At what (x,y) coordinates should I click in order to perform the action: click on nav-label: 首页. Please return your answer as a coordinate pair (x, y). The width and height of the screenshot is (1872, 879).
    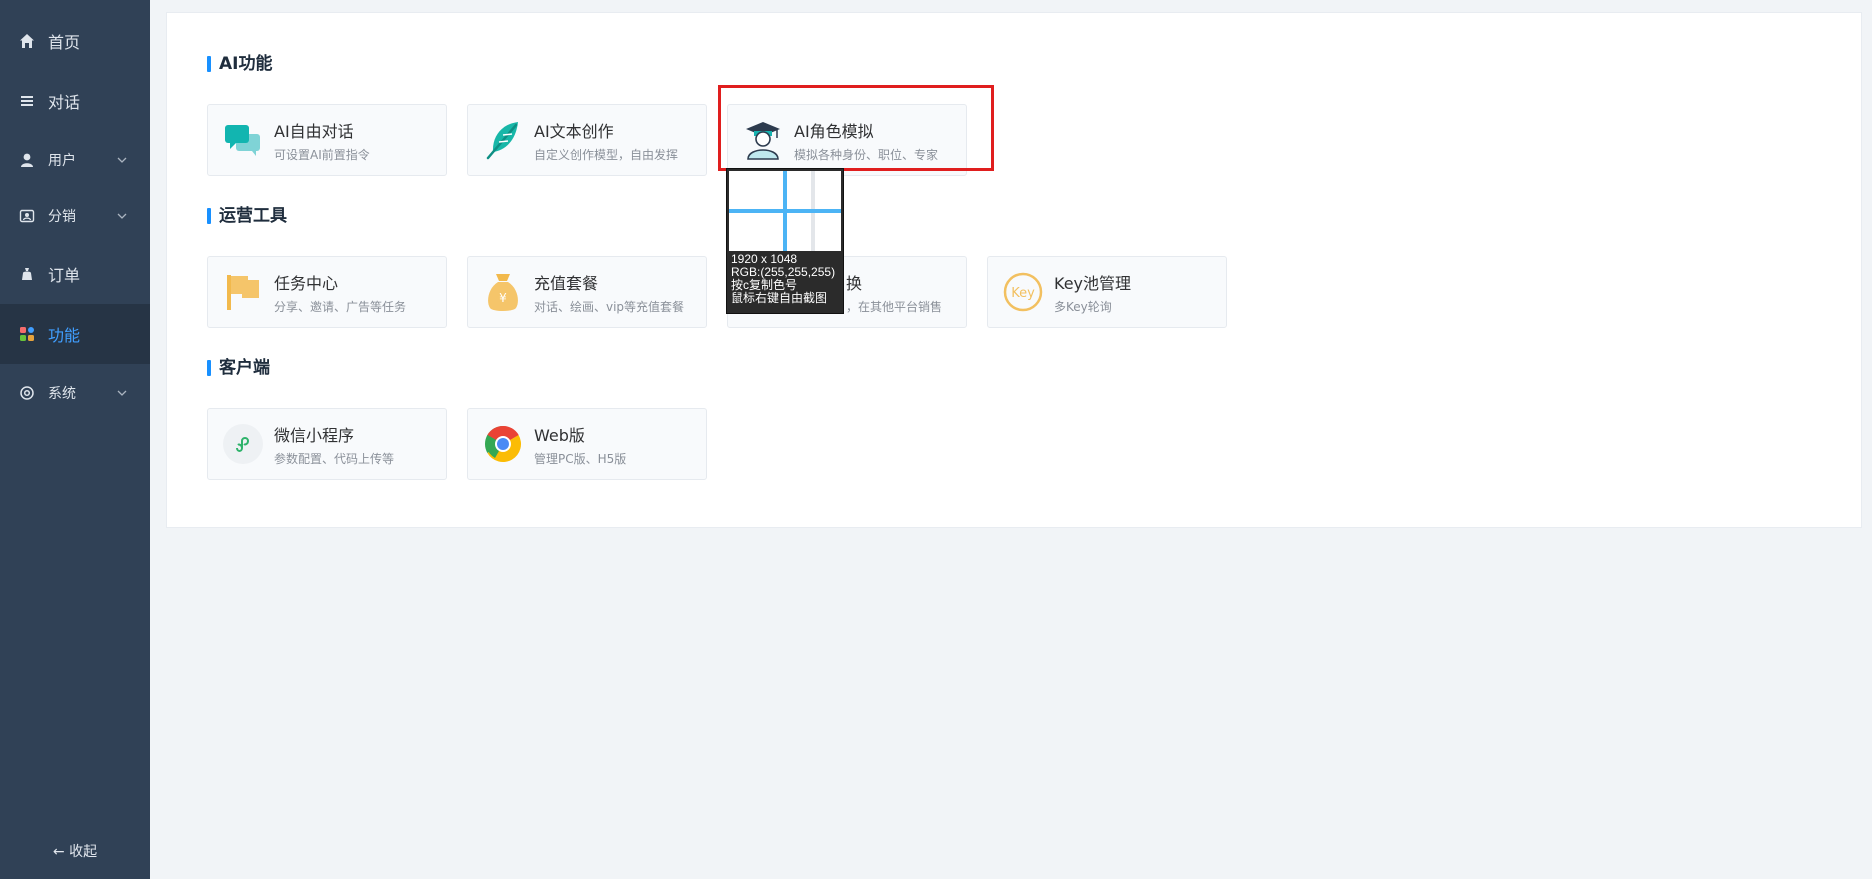
    Looking at the image, I should click on (64, 42).